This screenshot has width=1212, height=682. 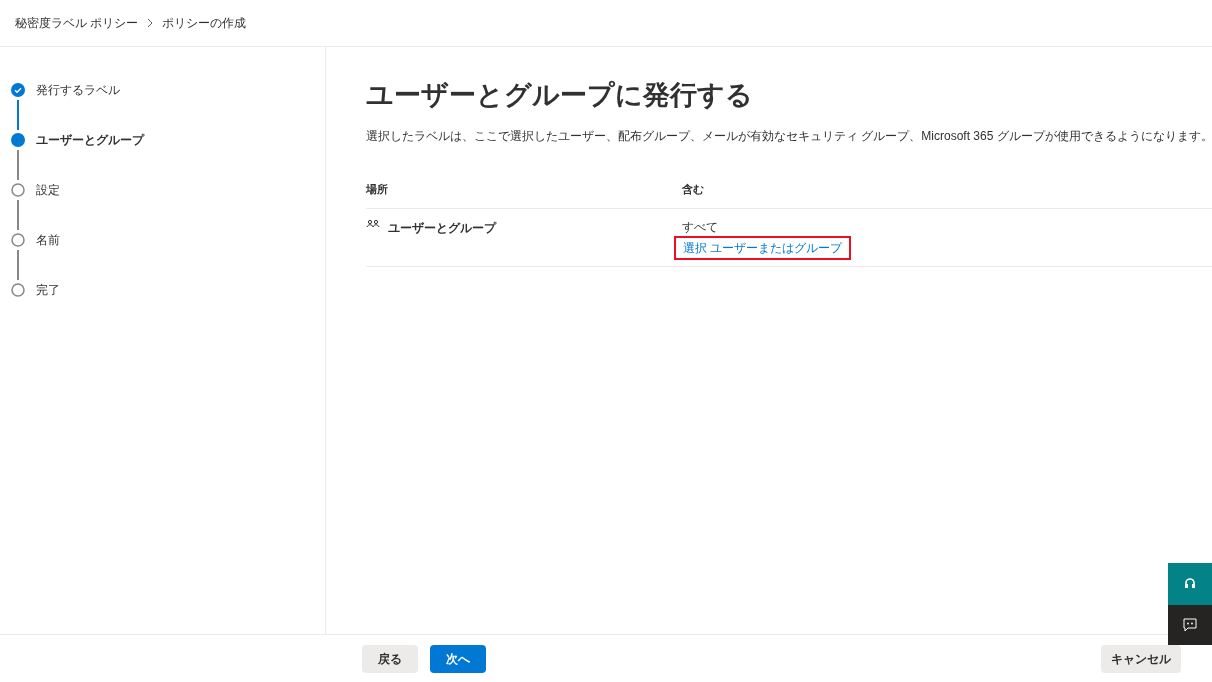 I want to click on headset-icon, so click(x=1190, y=584).